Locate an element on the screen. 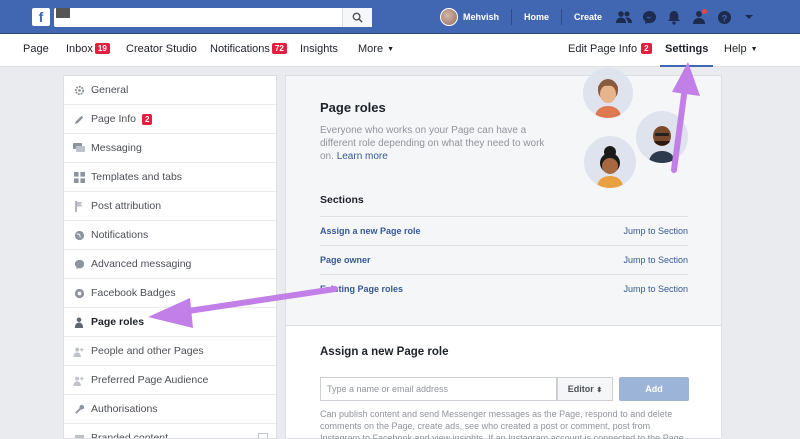 This screenshot has width=800, height=439. sidebar-item-label: General is located at coordinates (110, 90).